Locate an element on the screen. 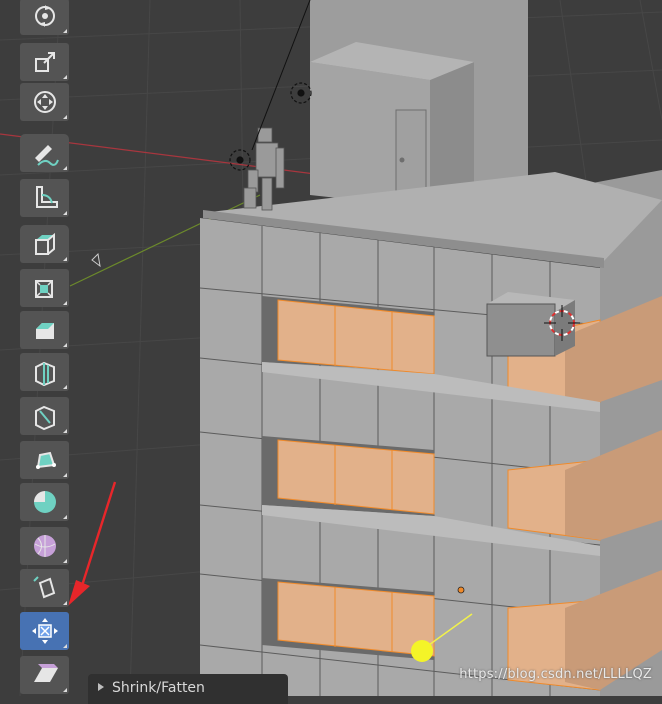 This screenshot has height=704, width=662. knife-tool is located at coordinates (44, 416).